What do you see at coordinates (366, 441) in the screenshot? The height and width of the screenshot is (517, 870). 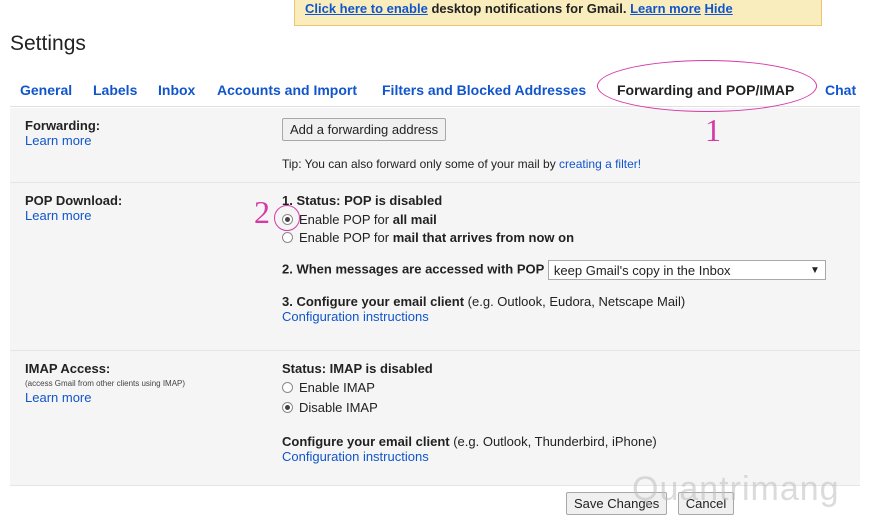 I see `imap-configure-label: Configure your email client` at bounding box center [366, 441].